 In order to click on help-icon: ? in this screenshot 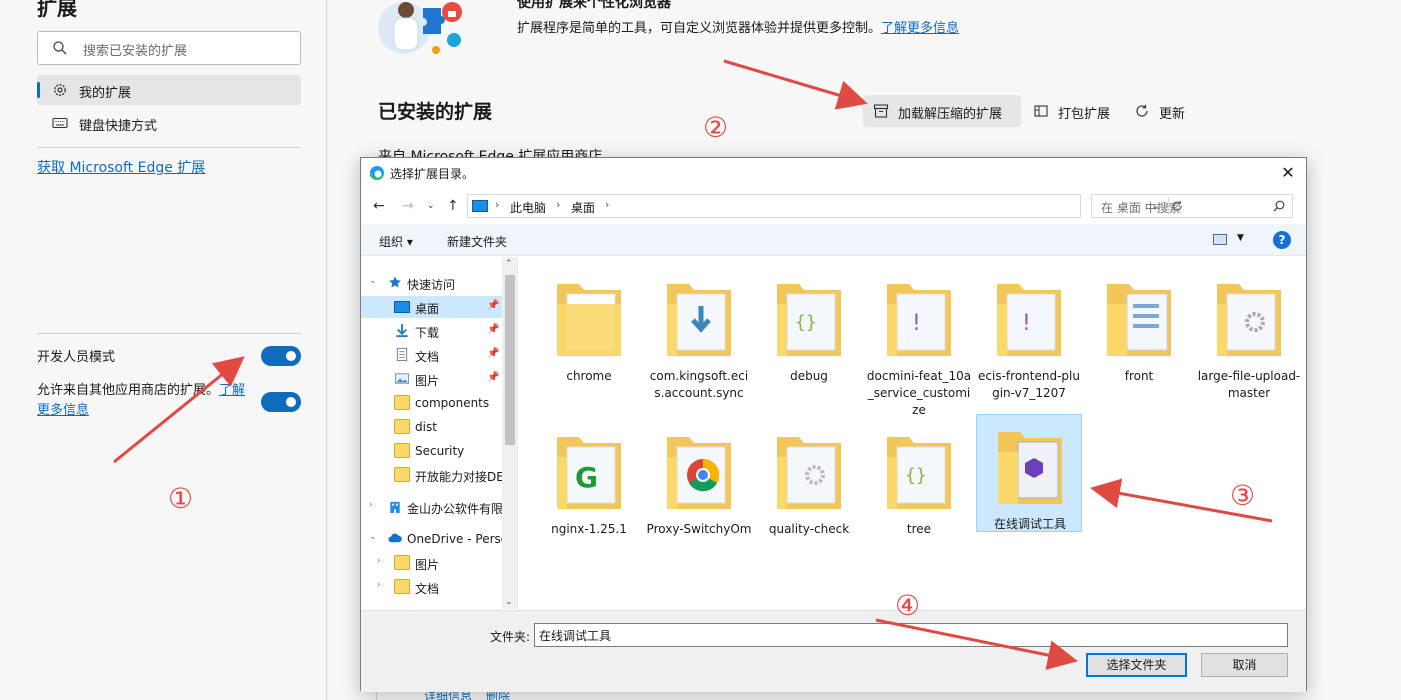, I will do `click(1282, 240)`.